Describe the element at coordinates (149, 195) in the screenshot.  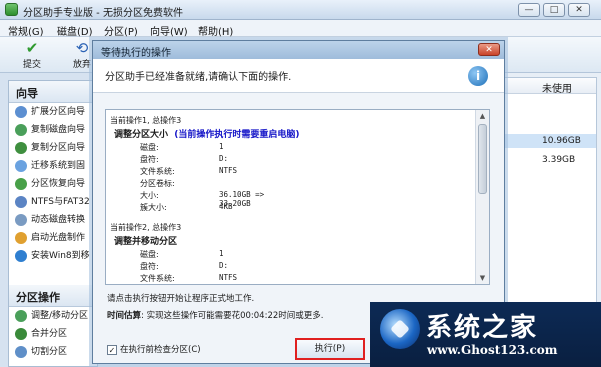
I see `property-key: 大小:` at that location.